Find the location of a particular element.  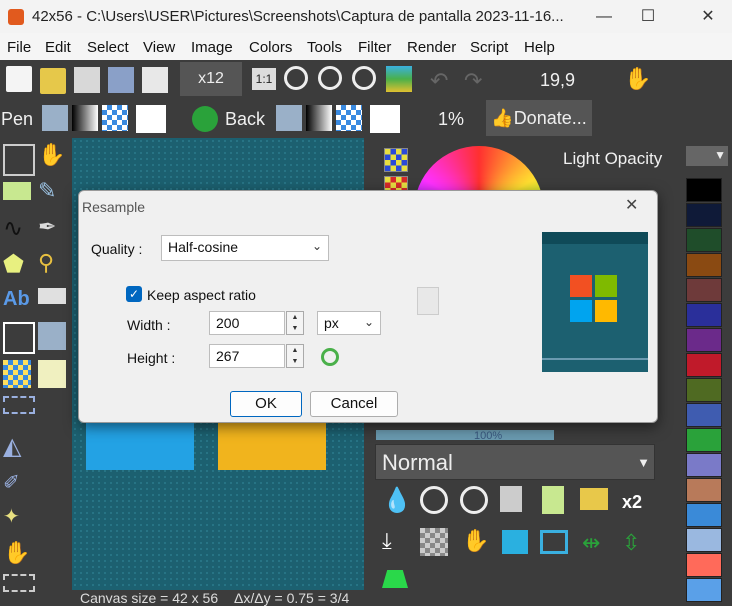

transparency-icon is located at coordinates (115, 118).